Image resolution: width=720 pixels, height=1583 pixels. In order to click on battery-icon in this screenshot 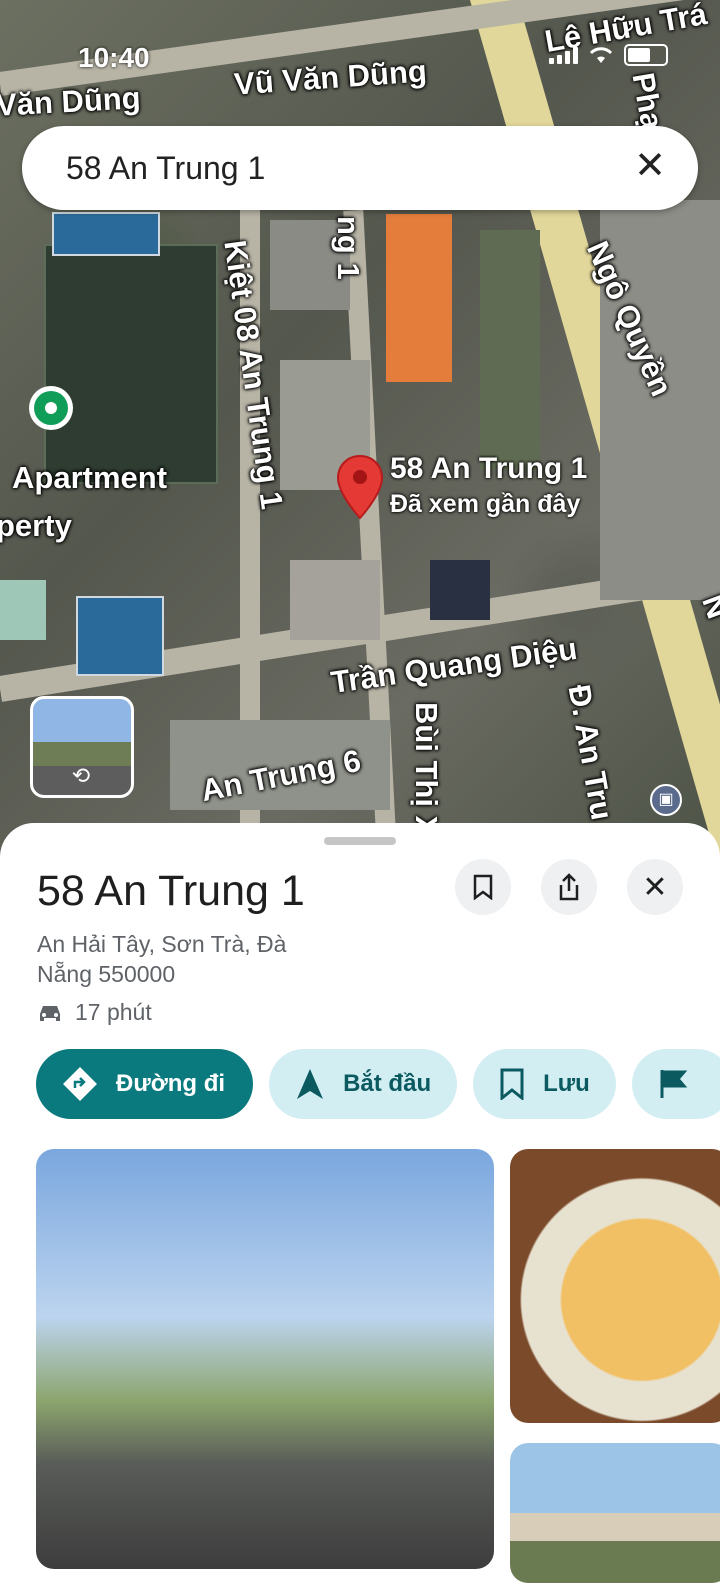, I will do `click(646, 55)`.